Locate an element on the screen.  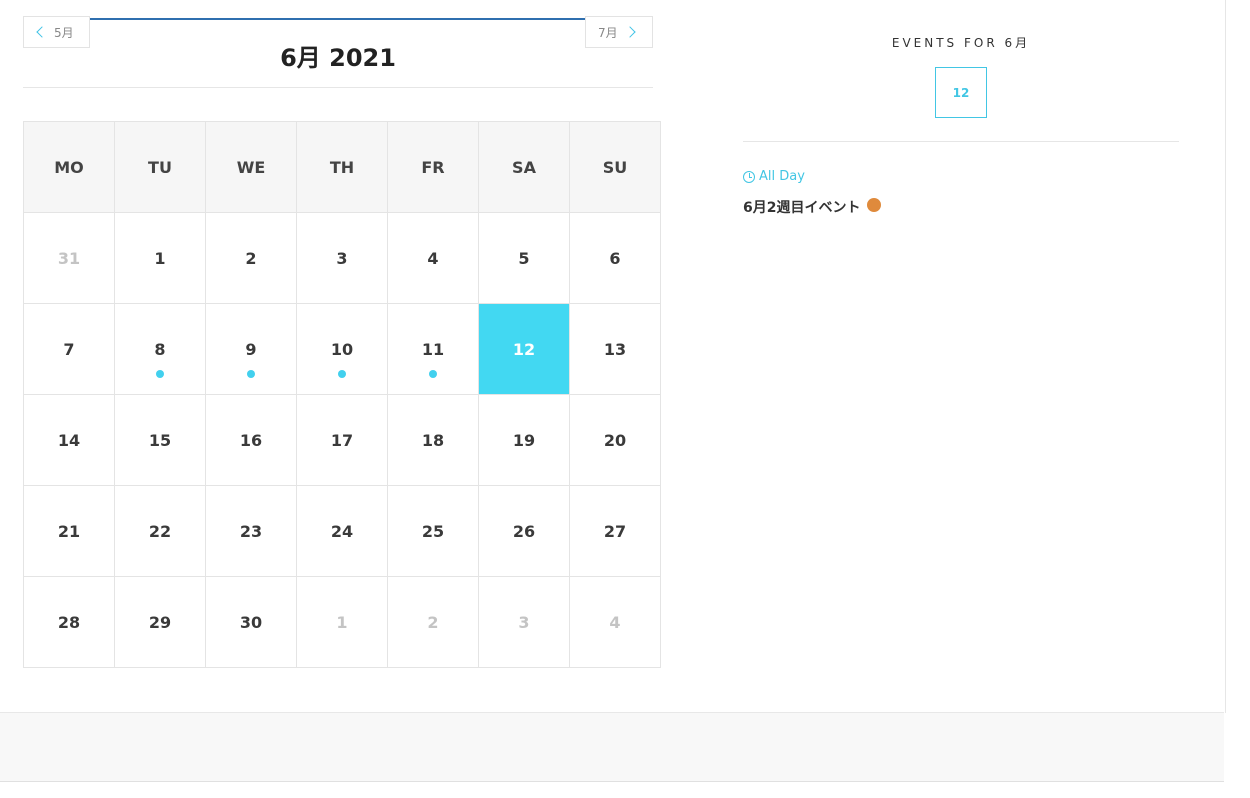
day-number: 18 is located at coordinates (433, 440).